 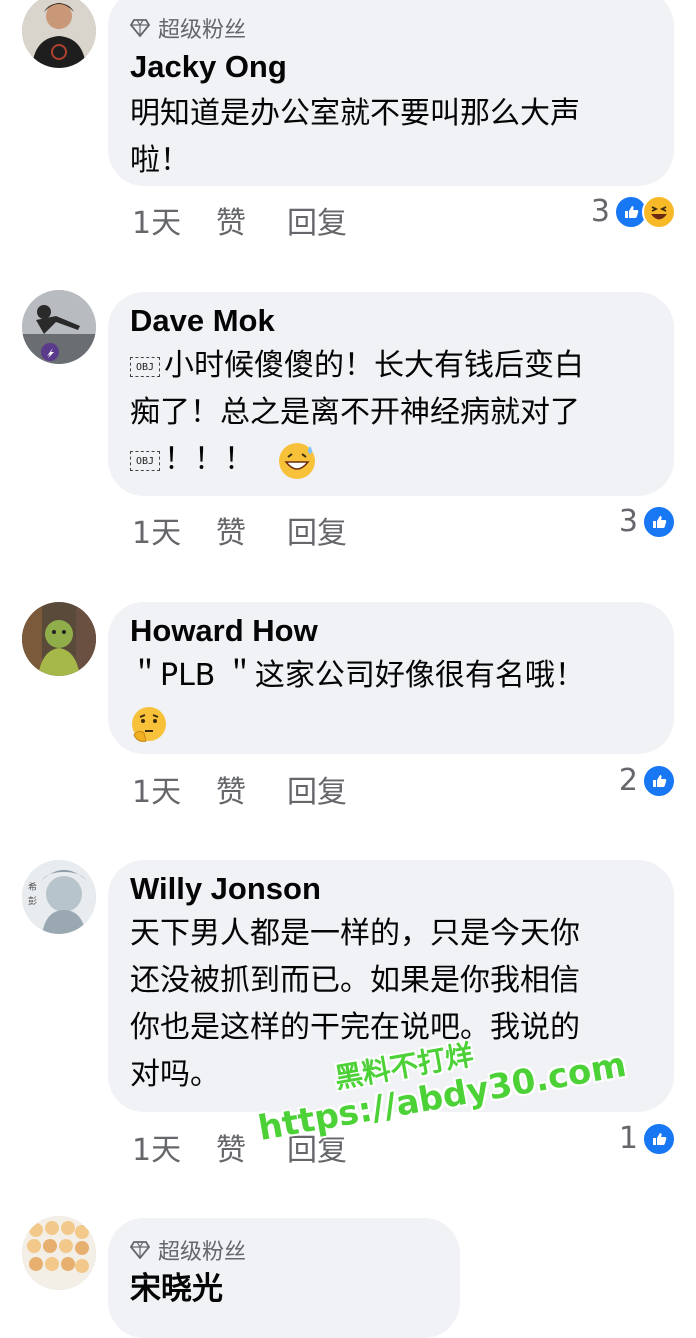 I want to click on haha-icon, so click(x=659, y=211).